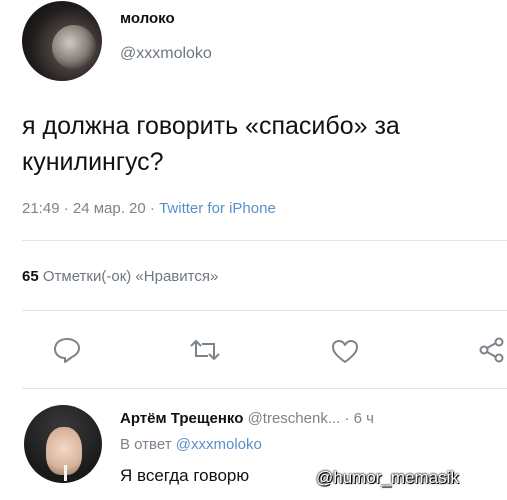 This screenshot has height=500, width=507. I want to click on likes-stat: 65 Отметки(-ок) «Нравится», so click(120, 276).